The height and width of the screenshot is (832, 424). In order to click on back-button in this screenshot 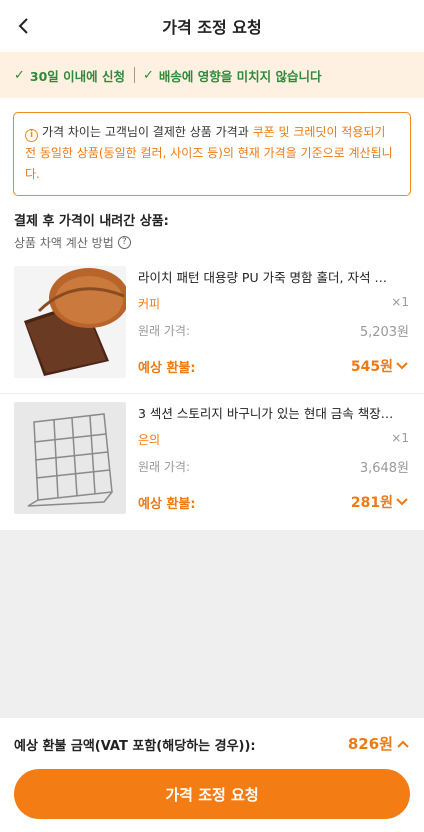, I will do `click(24, 26)`.